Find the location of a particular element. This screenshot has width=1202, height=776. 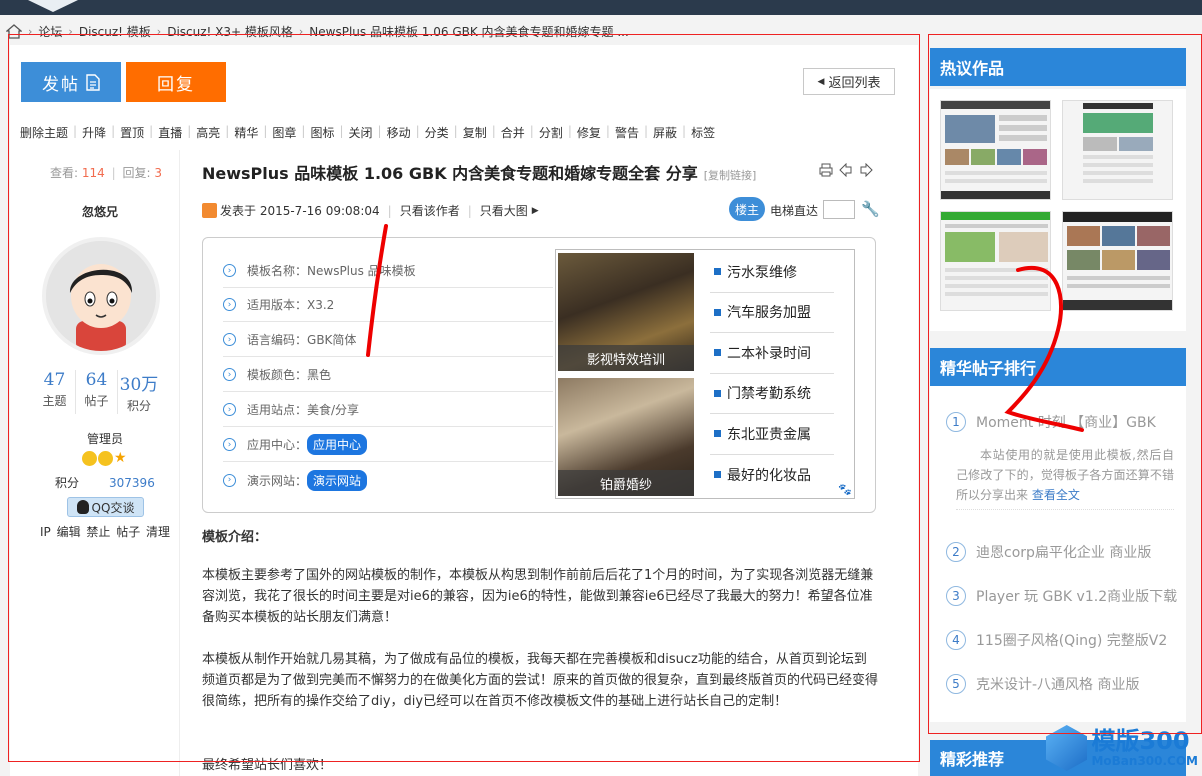

ad-link: 污水泵维修 is located at coordinates (772, 272).